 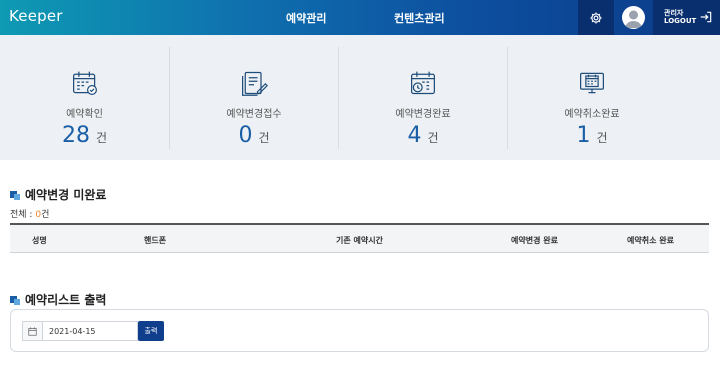 I want to click on column-header-phone: 핸드폰, so click(x=155, y=240).